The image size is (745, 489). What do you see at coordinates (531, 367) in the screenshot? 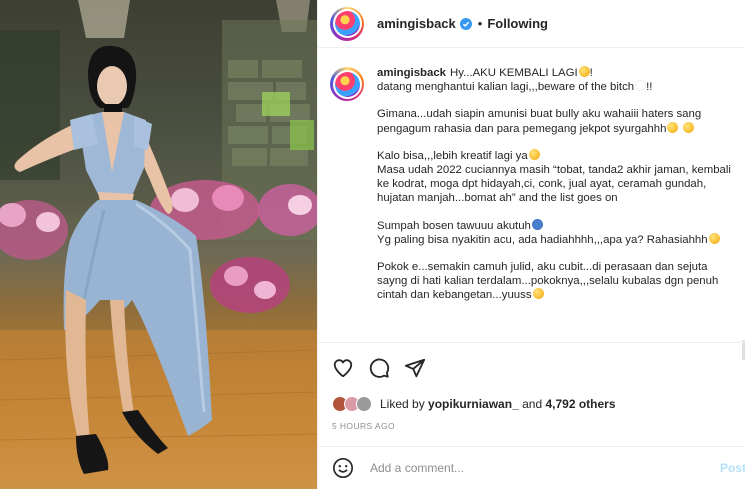
I see `post-actions` at bounding box center [531, 367].